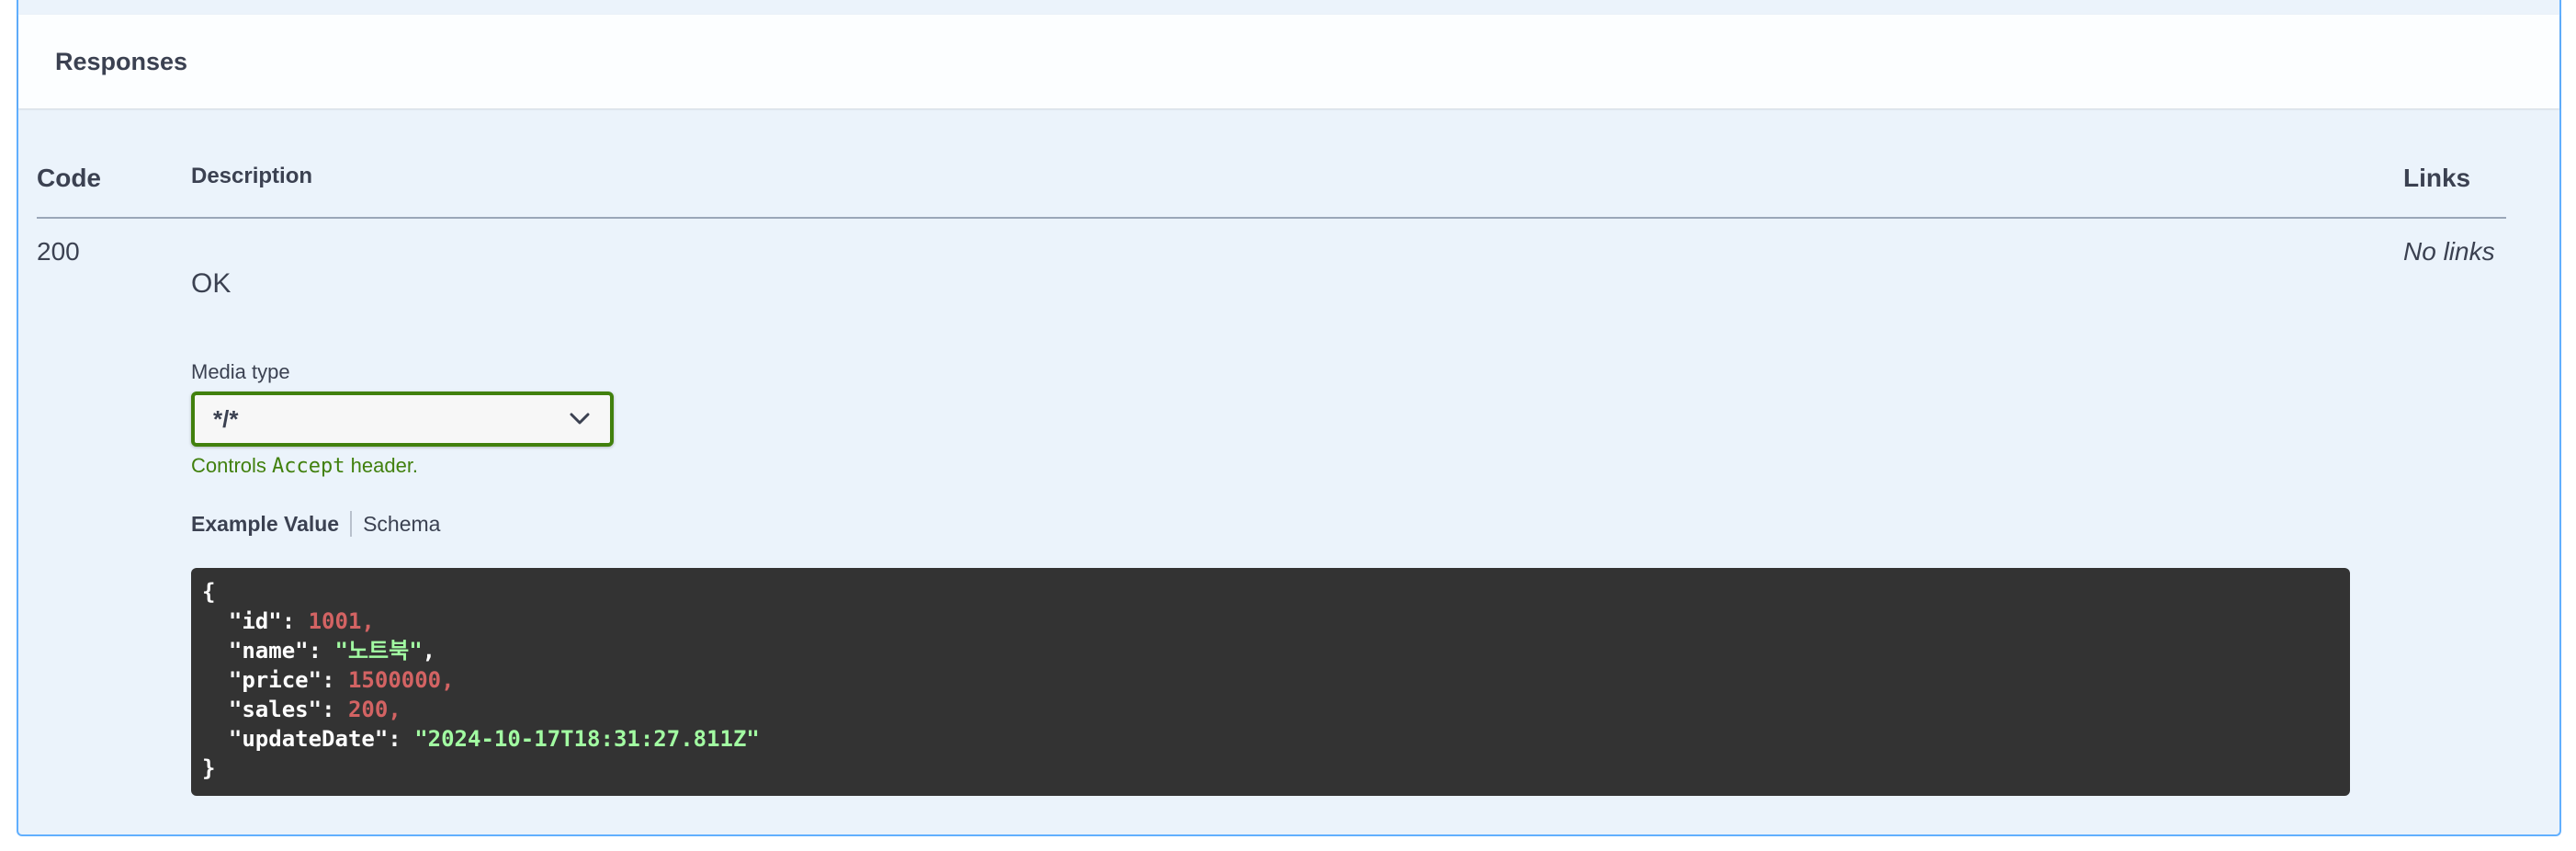  Describe the element at coordinates (402, 419) in the screenshot. I see `media-type-select: */*` at that location.